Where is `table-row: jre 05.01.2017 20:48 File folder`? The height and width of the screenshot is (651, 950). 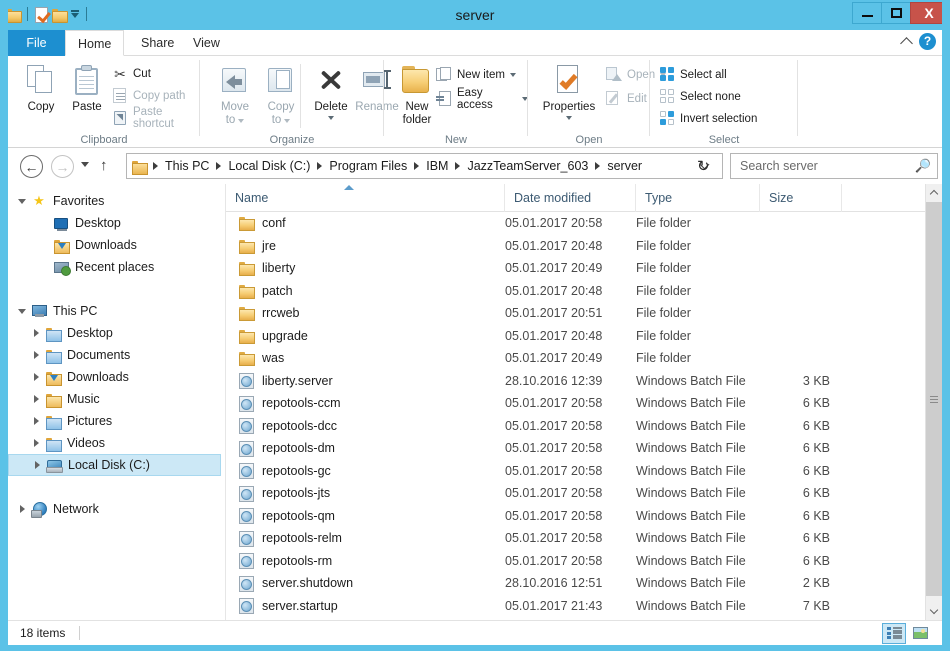 table-row: jre 05.01.2017 20:48 File folder is located at coordinates (584, 246).